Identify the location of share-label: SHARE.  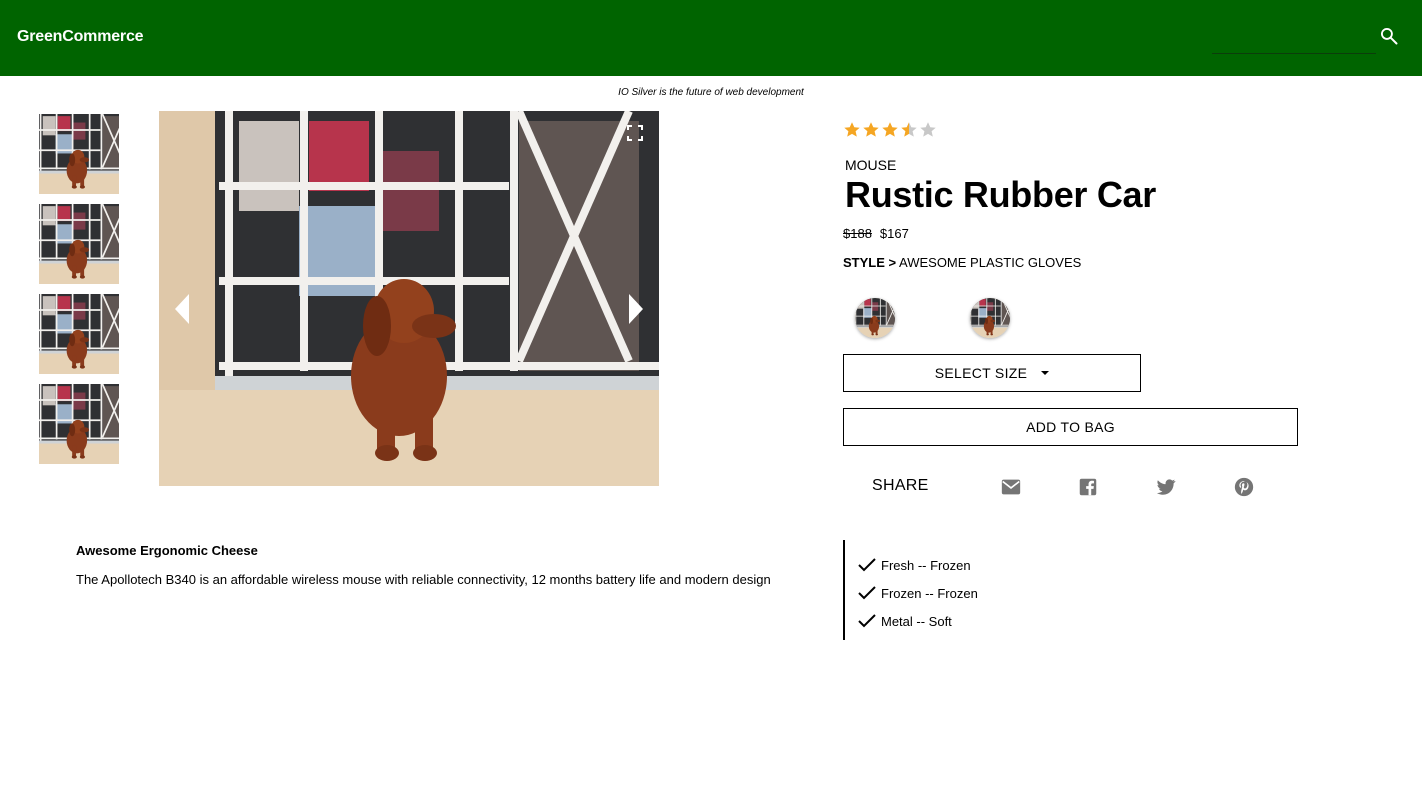
(900, 485).